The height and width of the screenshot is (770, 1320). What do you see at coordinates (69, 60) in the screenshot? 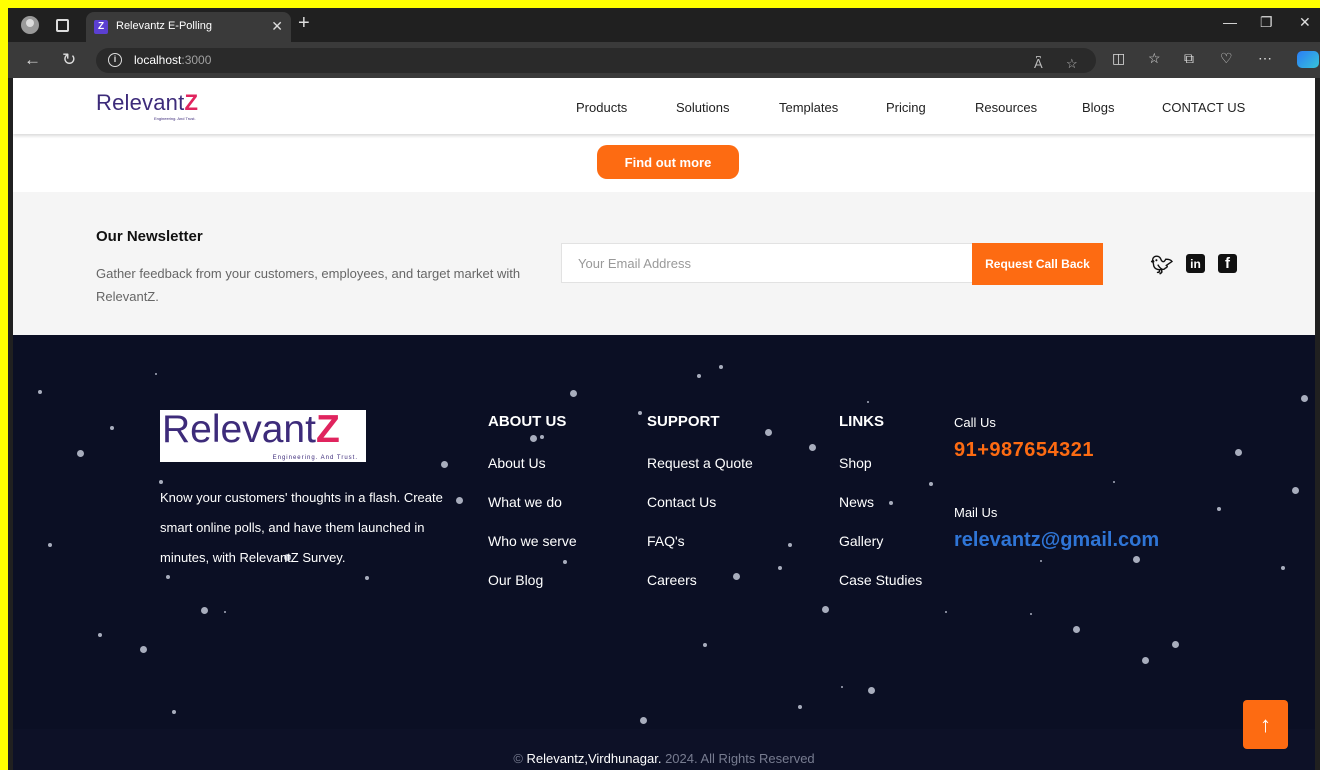
I see `refresh-icon: ↻` at bounding box center [69, 60].